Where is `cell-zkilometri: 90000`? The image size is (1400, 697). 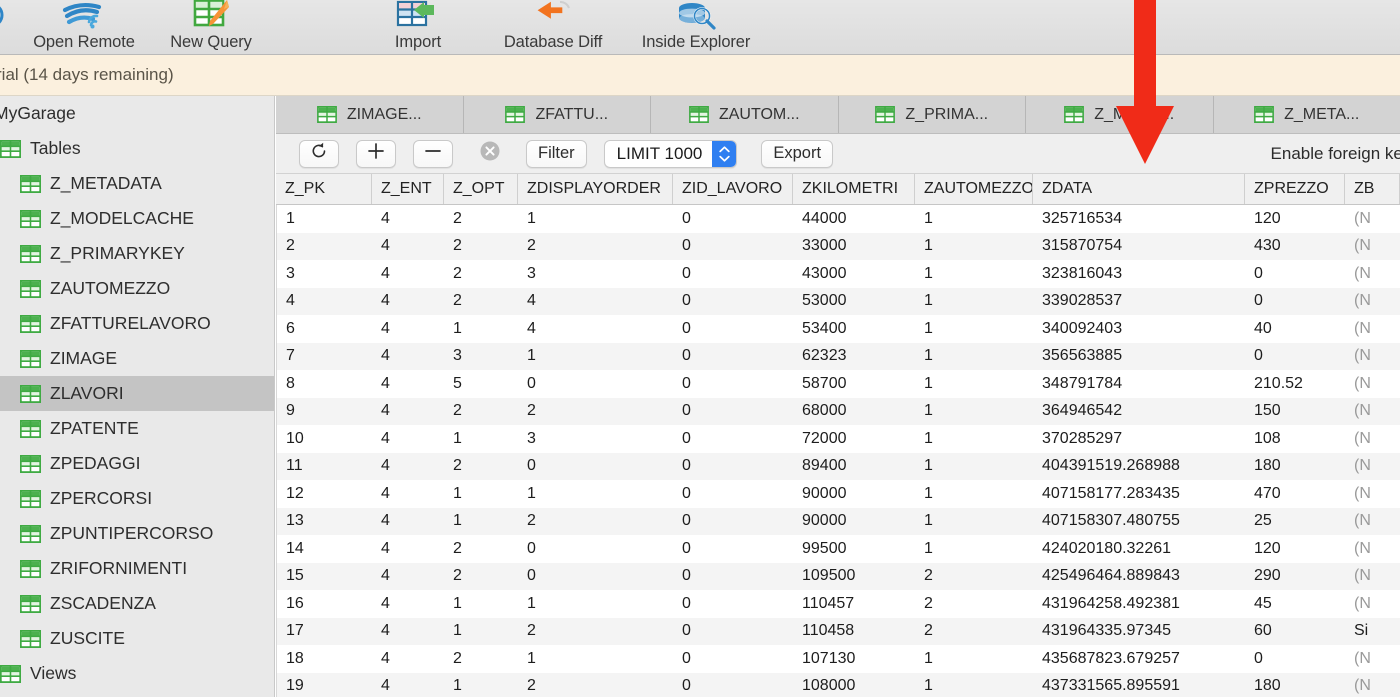
cell-zkilometri: 90000 is located at coordinates (854, 494).